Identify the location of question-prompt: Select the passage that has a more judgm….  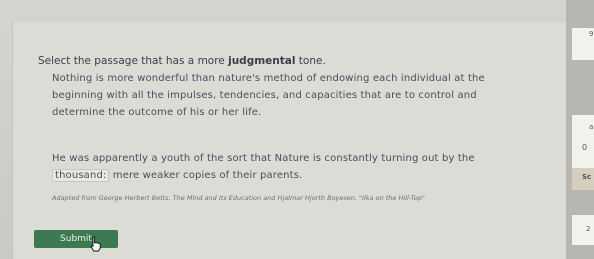
(182, 61).